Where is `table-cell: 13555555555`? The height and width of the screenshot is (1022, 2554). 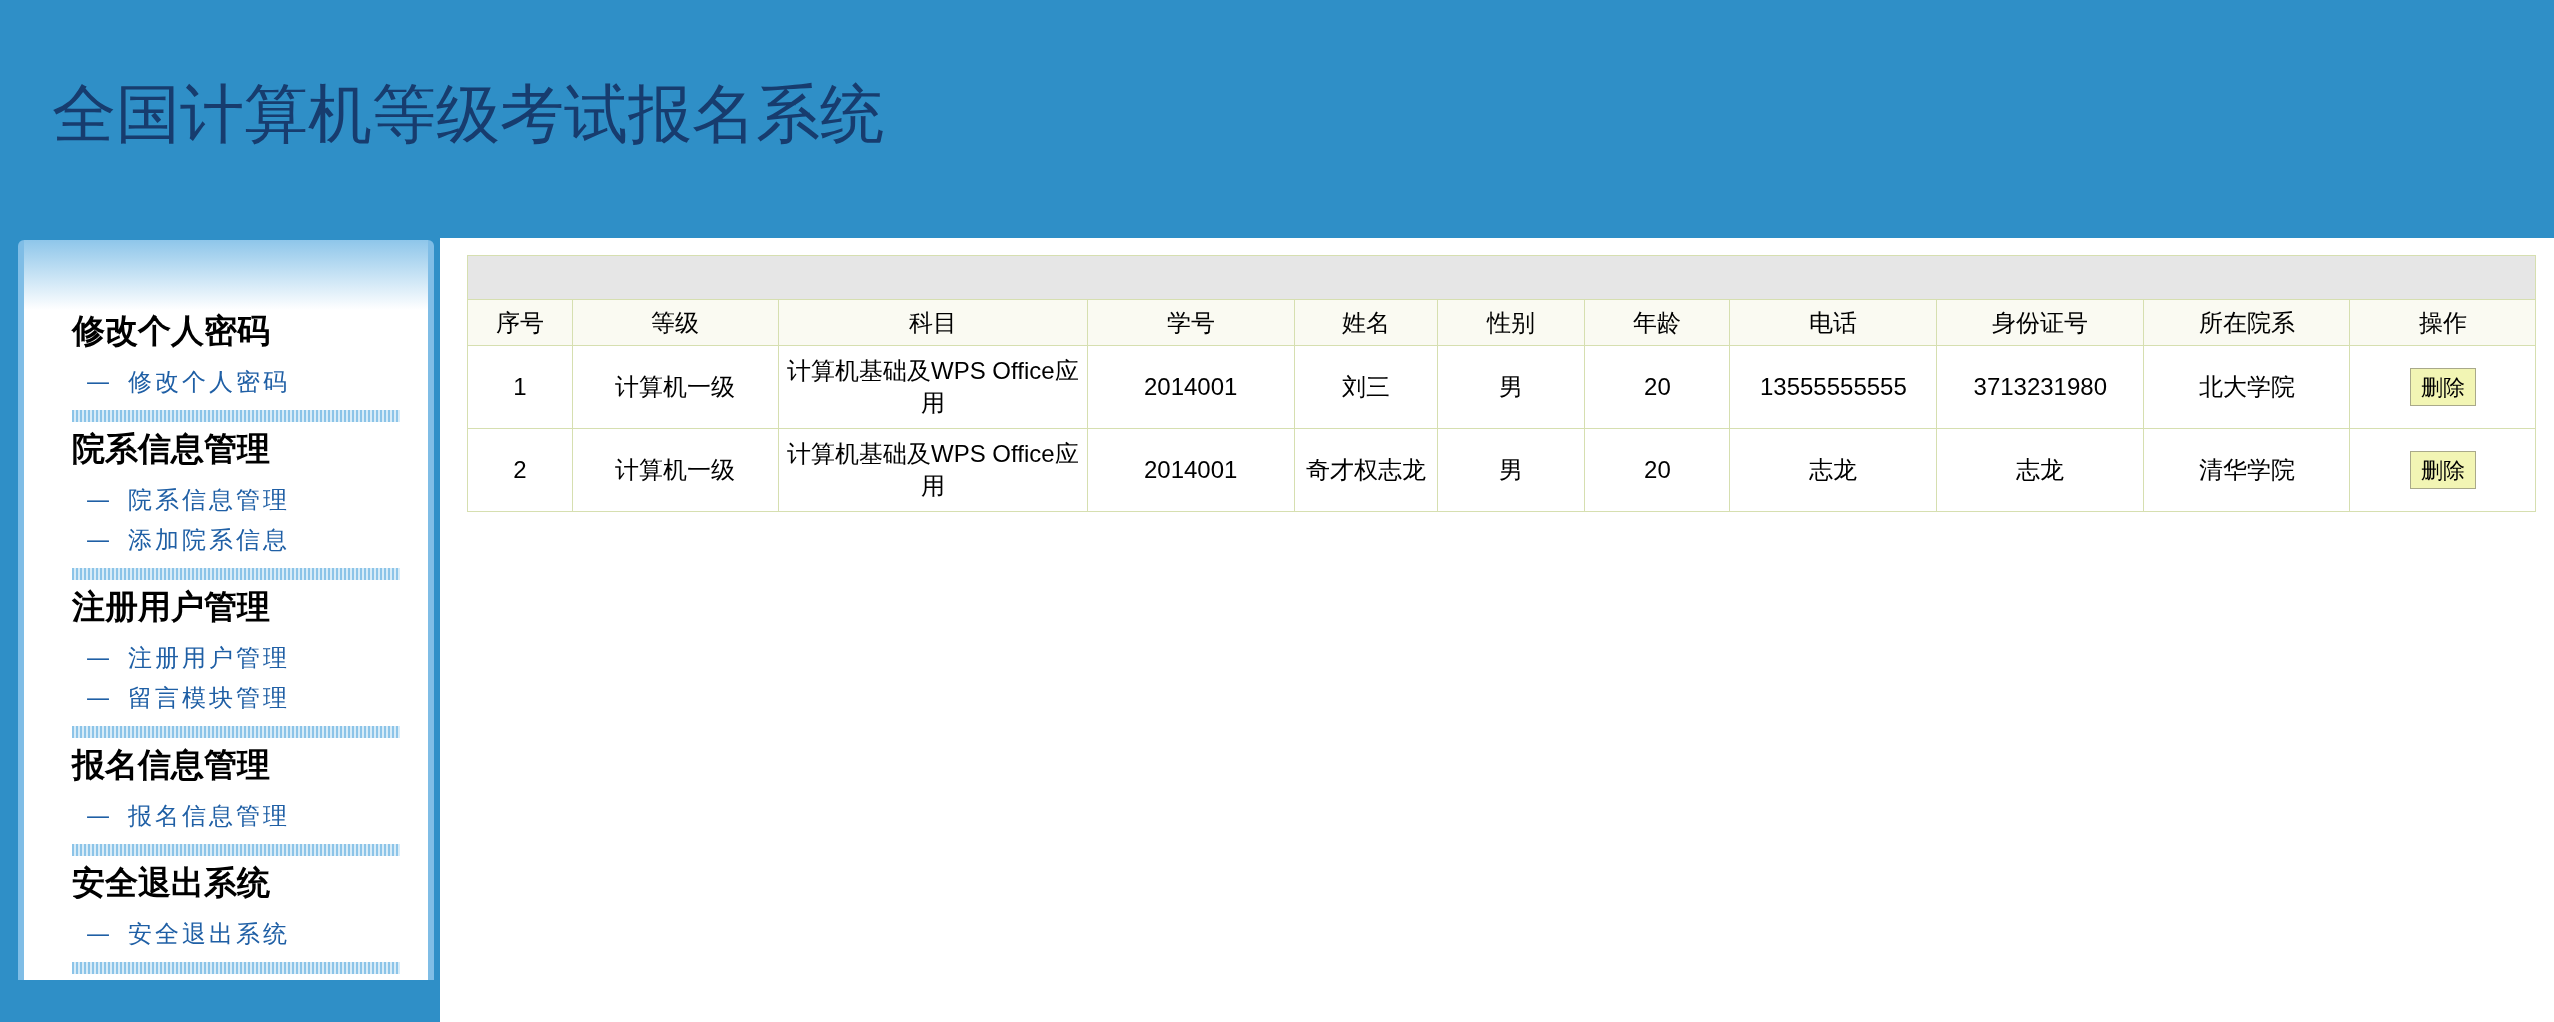
table-cell: 13555555555 is located at coordinates (1834, 387).